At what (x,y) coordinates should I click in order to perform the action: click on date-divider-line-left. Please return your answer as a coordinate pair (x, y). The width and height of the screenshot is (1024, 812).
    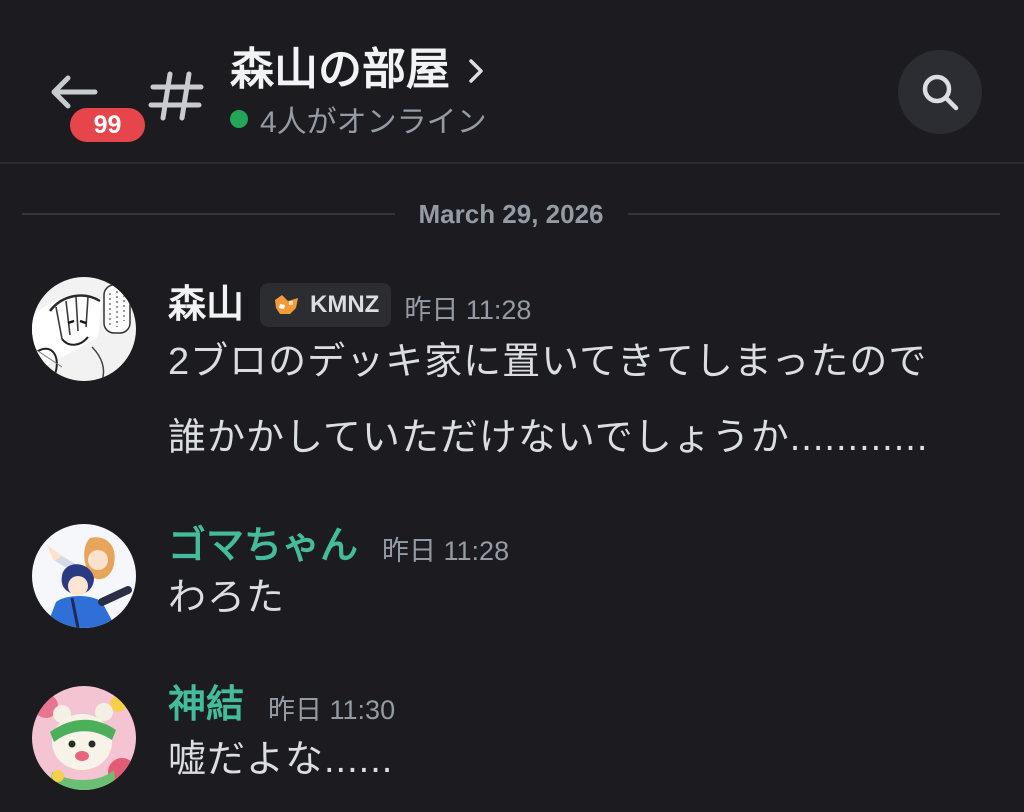
    Looking at the image, I should click on (208, 214).